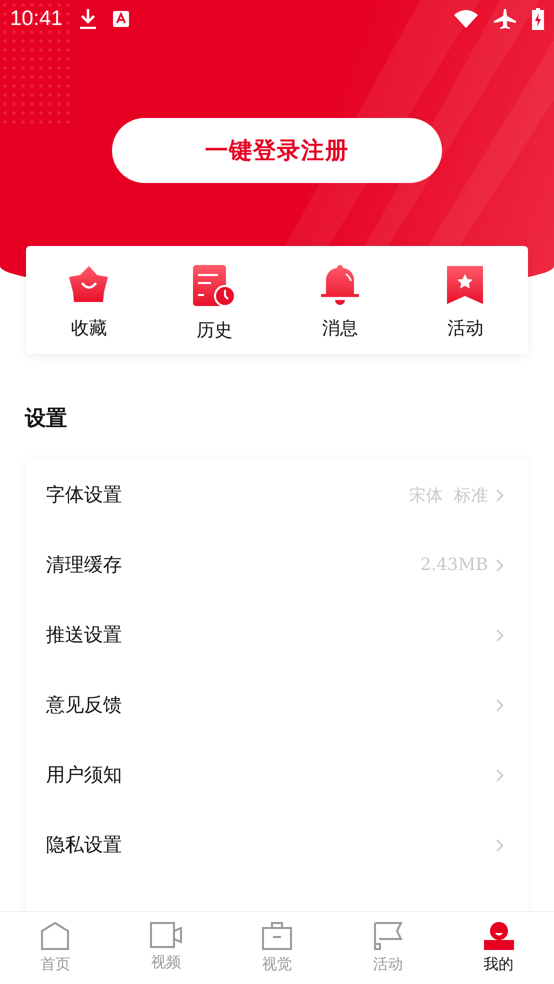 This screenshot has width=554, height=984. Describe the element at coordinates (387, 936) in the screenshot. I see `flag-icon` at that location.